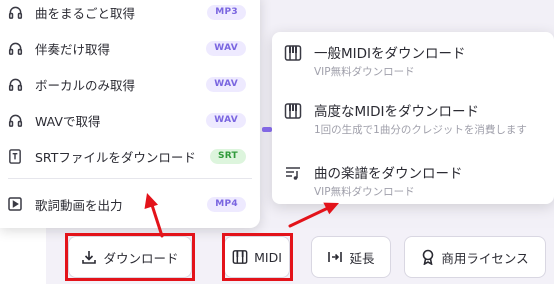  I want to click on midi-button-highlight, so click(257, 257).